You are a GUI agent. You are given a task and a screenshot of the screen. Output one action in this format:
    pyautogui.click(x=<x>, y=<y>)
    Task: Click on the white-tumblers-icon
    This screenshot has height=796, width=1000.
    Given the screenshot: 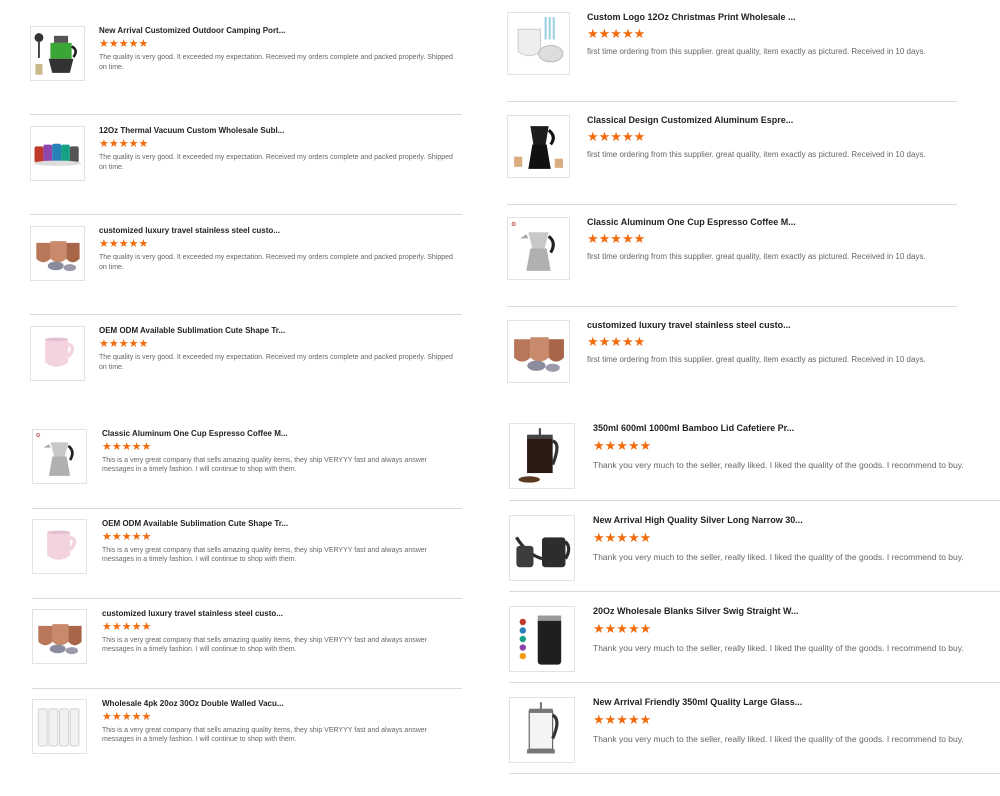 What is the action you would take?
    pyautogui.click(x=59, y=726)
    